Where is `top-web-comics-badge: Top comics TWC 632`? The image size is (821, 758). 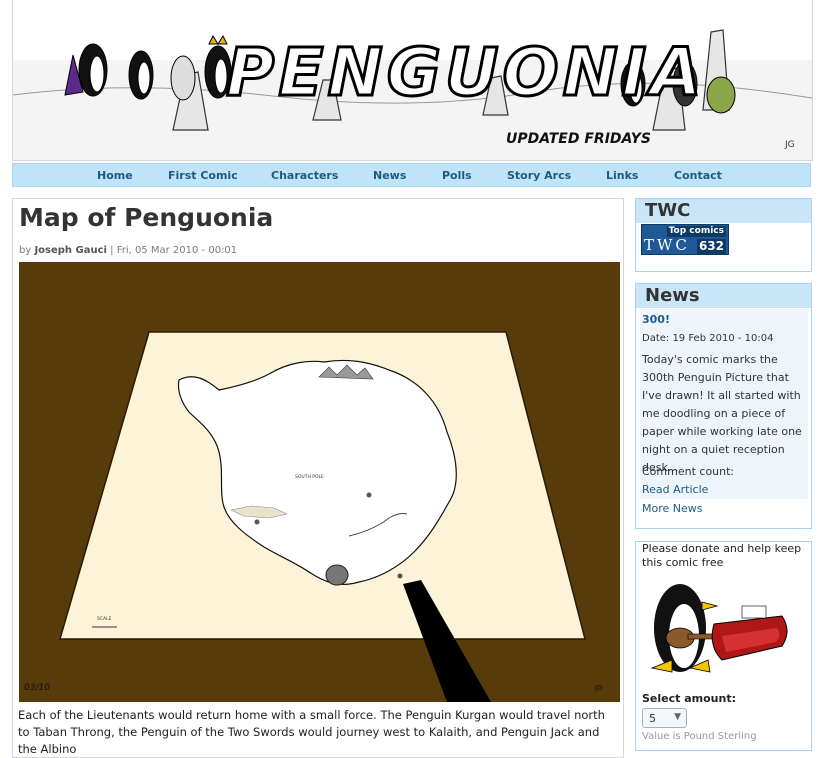
top-web-comics-badge: Top comics TWC 632 is located at coordinates (685, 239).